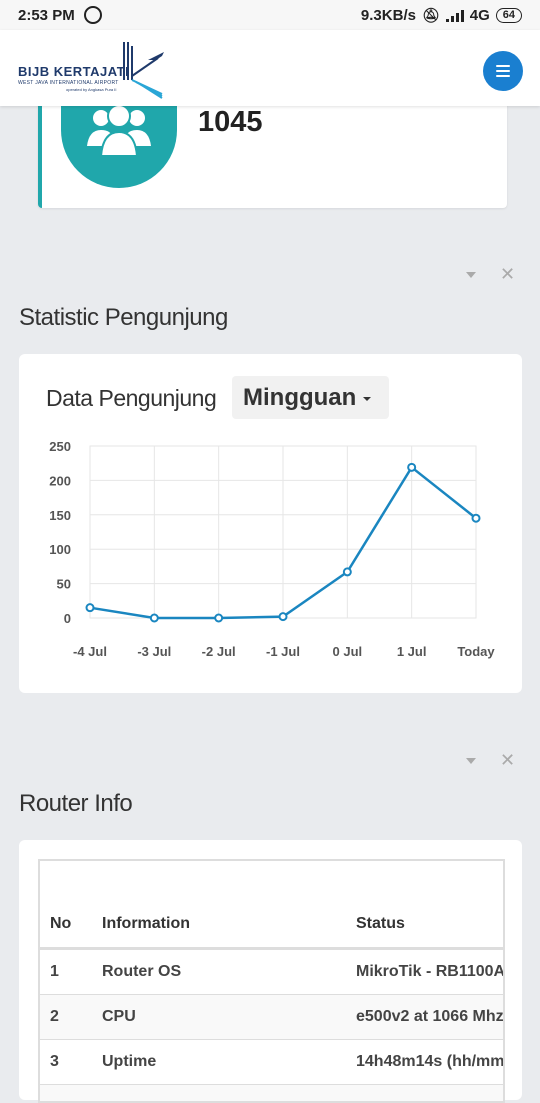 This screenshot has height=1103, width=540. I want to click on x-tick-label: -1 Jul, so click(283, 651).